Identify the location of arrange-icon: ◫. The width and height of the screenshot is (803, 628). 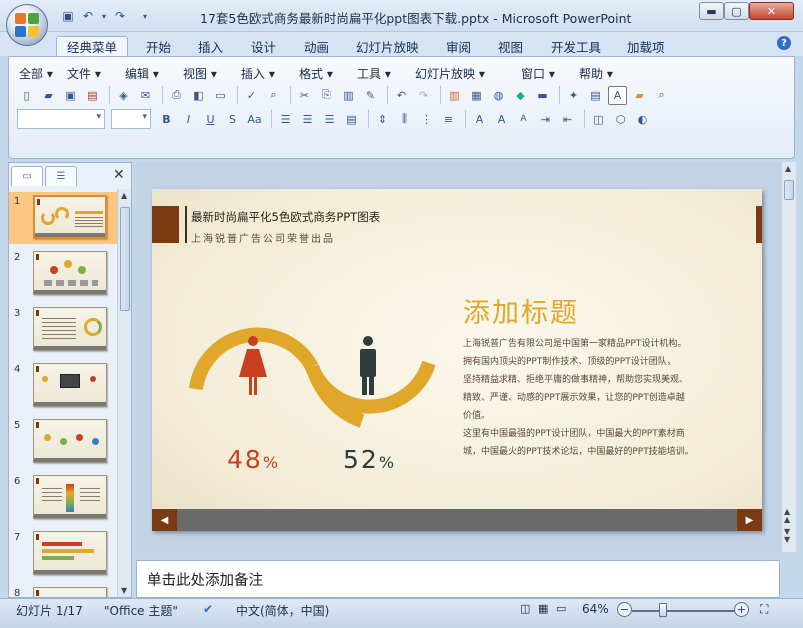
(598, 119).